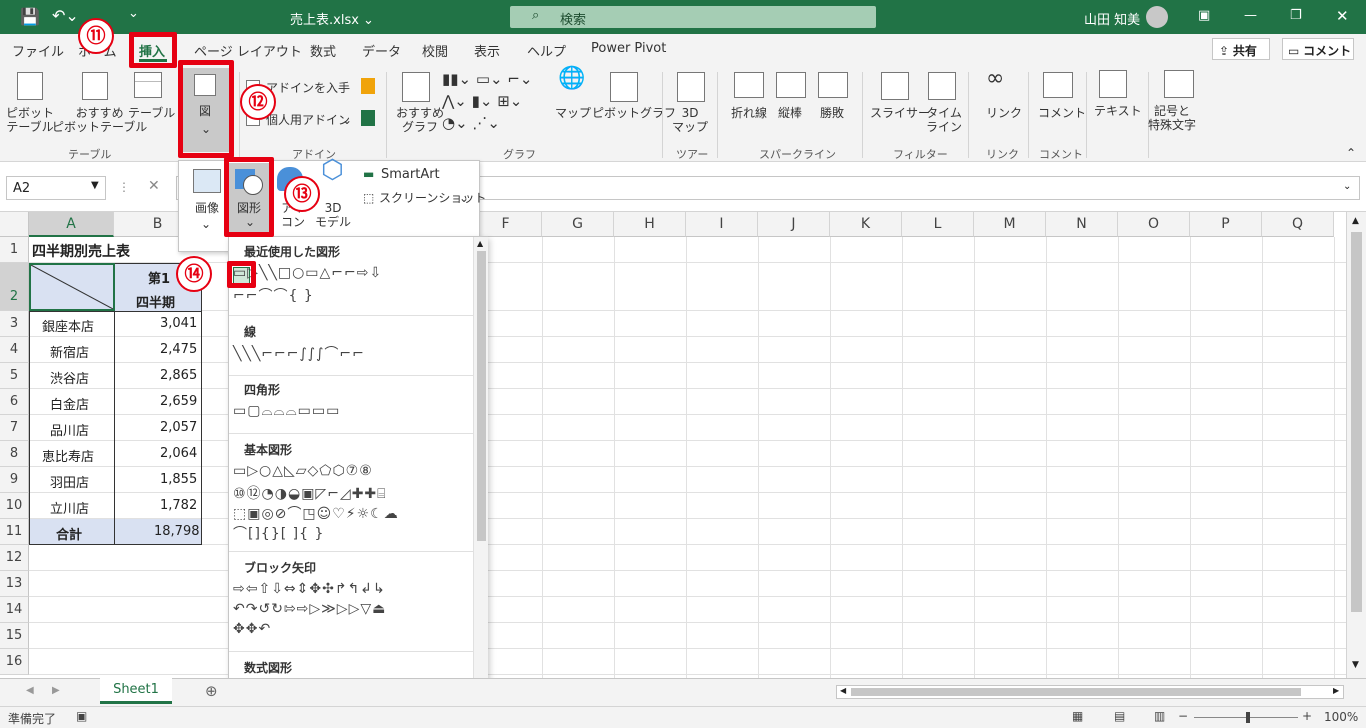  What do you see at coordinates (308, 88) in the screenshot?
I see `get-addins-button: アドインを入手` at bounding box center [308, 88].